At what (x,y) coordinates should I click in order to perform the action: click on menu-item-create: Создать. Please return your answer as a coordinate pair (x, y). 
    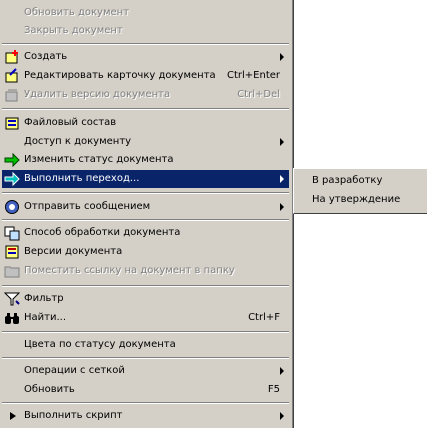
    Looking at the image, I should click on (145, 57).